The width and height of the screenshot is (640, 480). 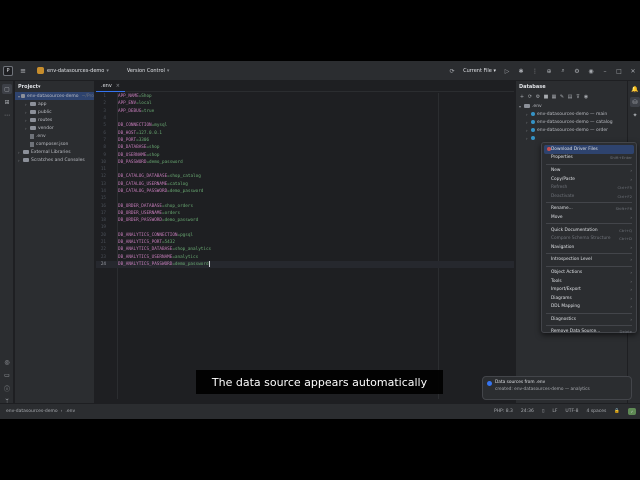 I want to click on view-icon: ◉, so click(x=586, y=97).